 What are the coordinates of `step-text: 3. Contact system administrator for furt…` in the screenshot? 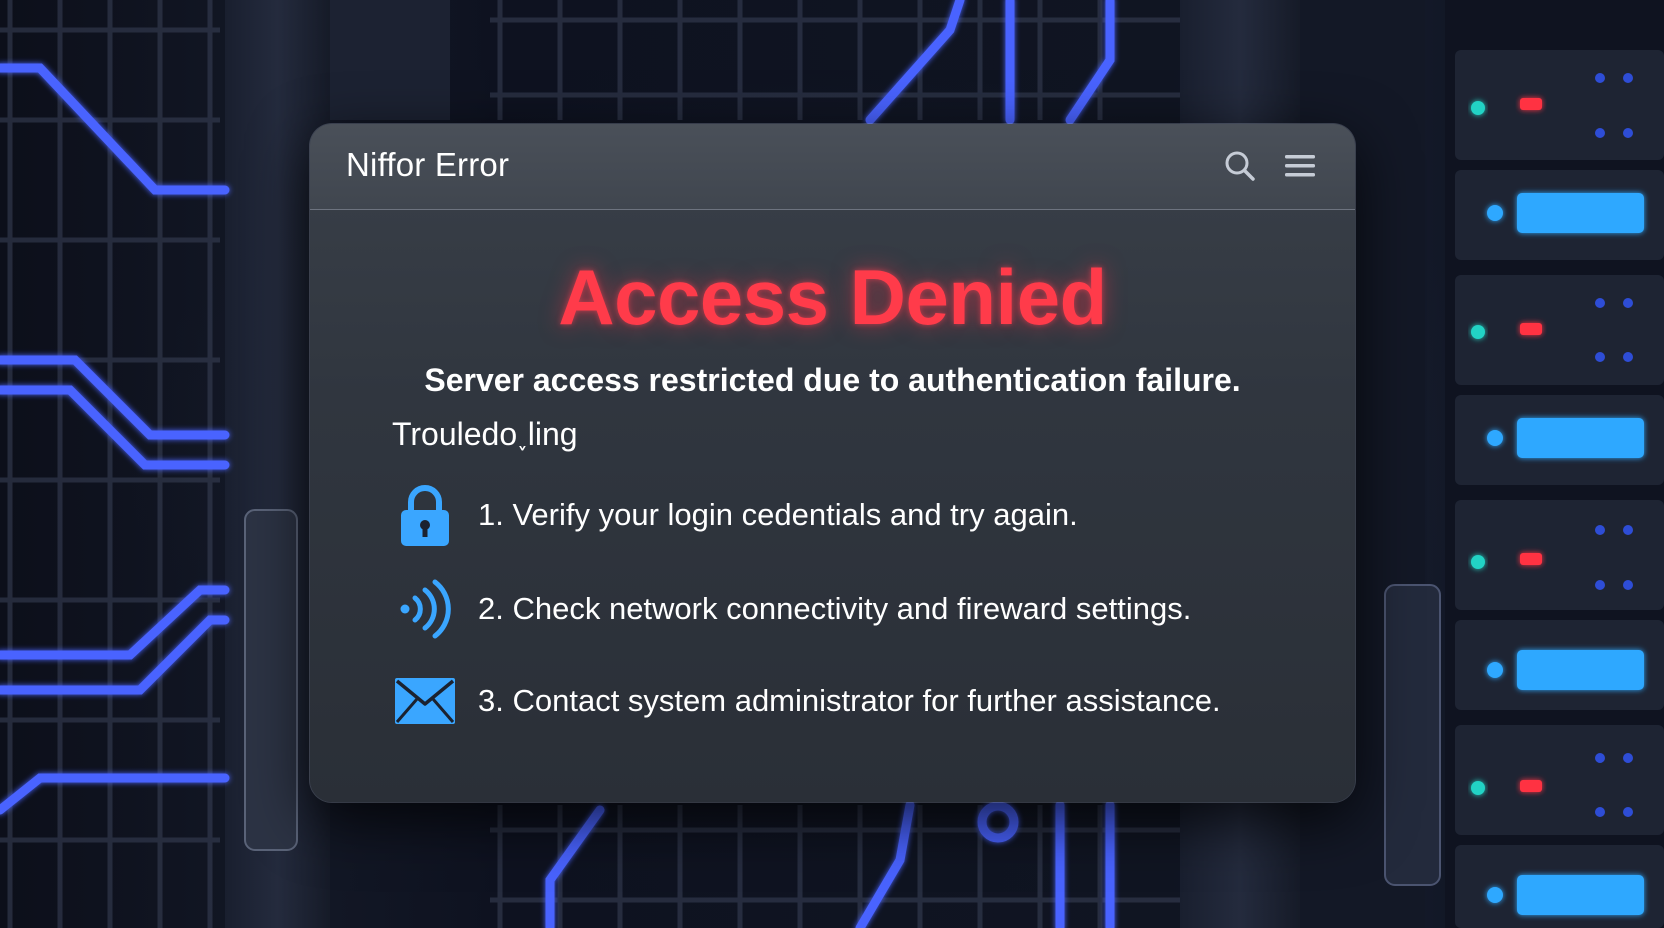 It's located at (849, 700).